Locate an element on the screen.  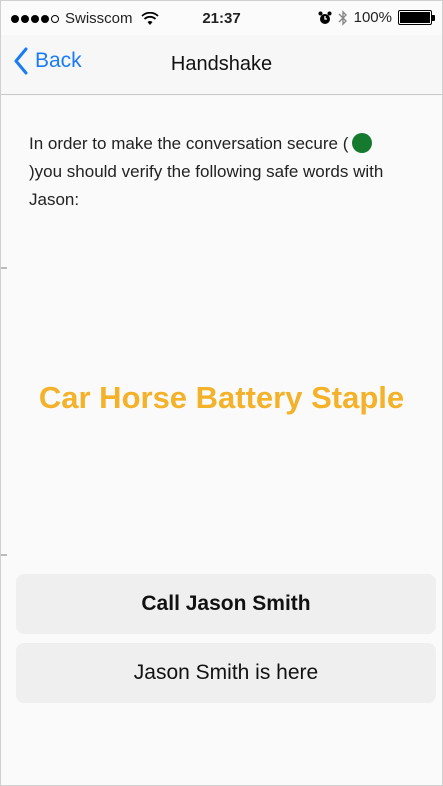
secure-status-icon is located at coordinates (362, 143).